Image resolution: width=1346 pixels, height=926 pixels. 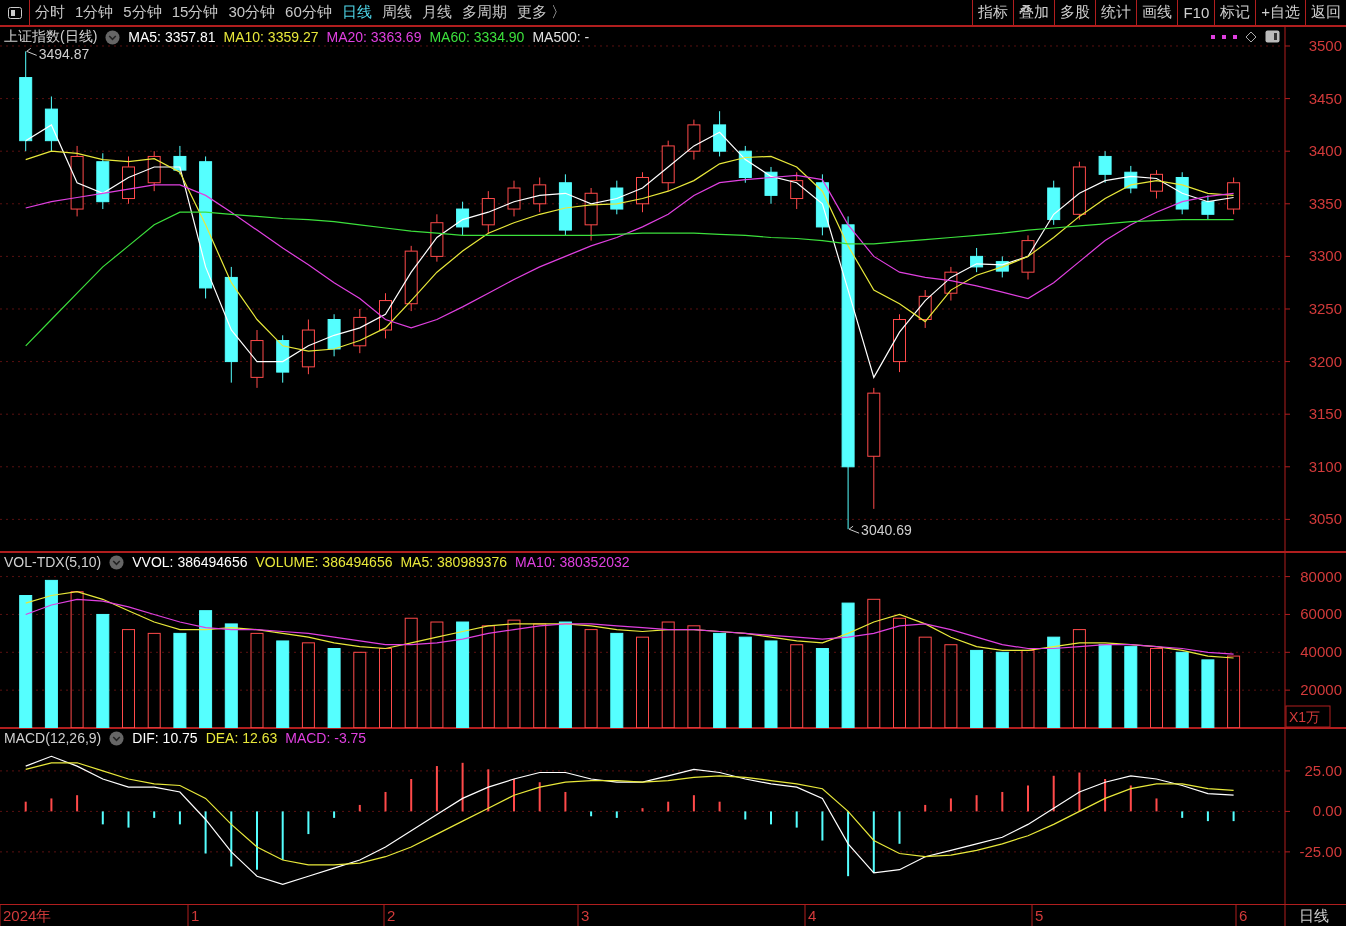 What do you see at coordinates (1034, 12) in the screenshot?
I see `toolbar-button: 叠加` at bounding box center [1034, 12].